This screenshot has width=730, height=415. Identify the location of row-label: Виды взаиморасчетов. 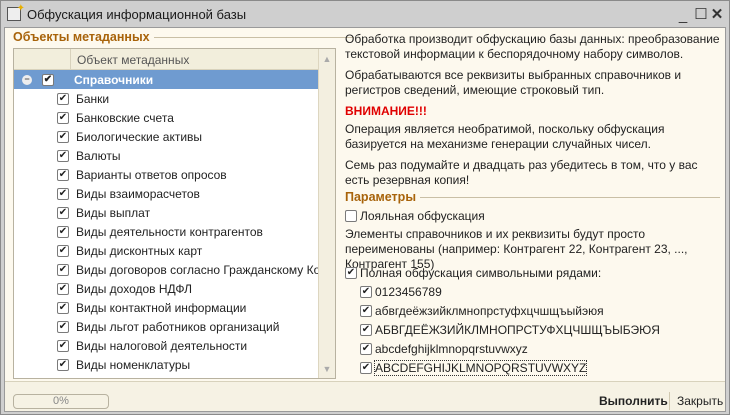
(138, 193).